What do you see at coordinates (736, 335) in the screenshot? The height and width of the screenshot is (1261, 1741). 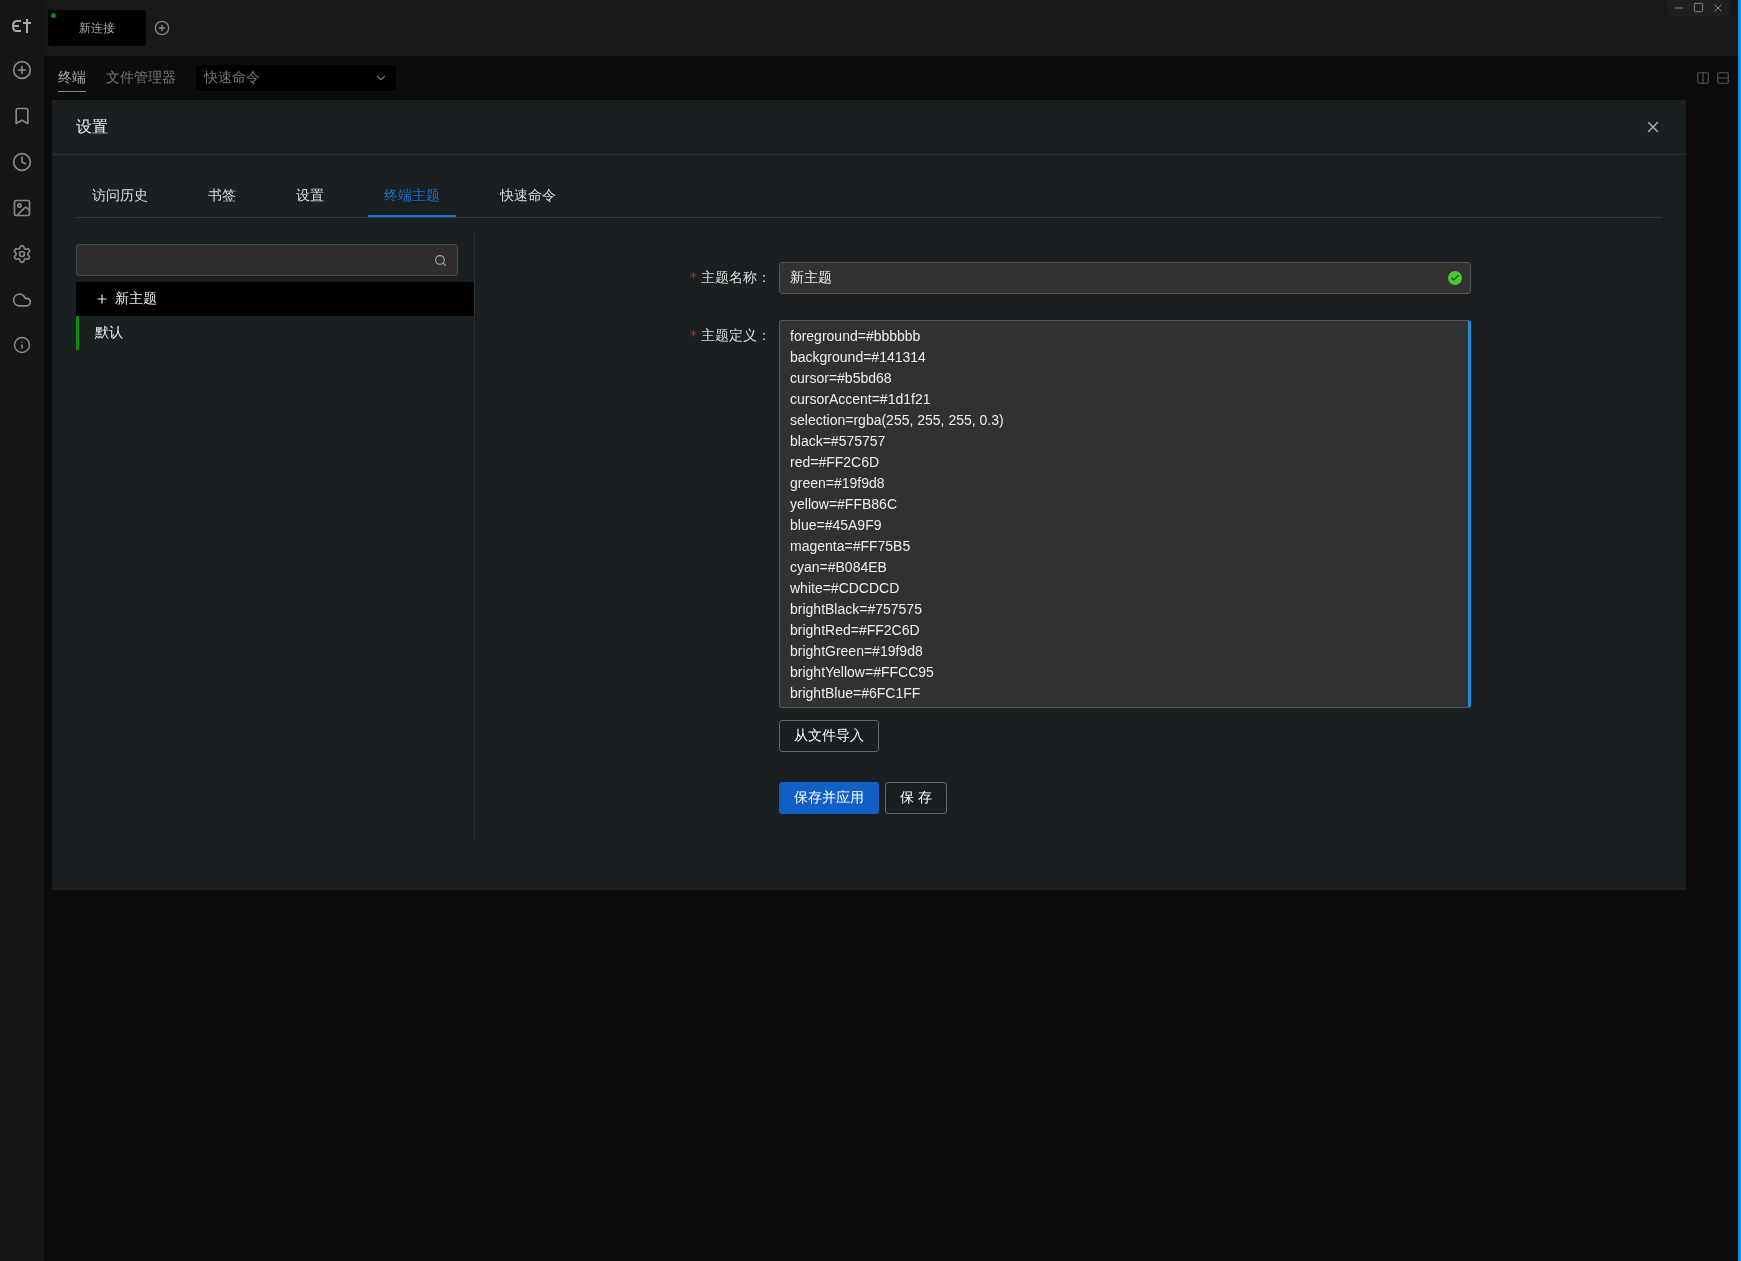 I see `field-label: 主题定义：` at bounding box center [736, 335].